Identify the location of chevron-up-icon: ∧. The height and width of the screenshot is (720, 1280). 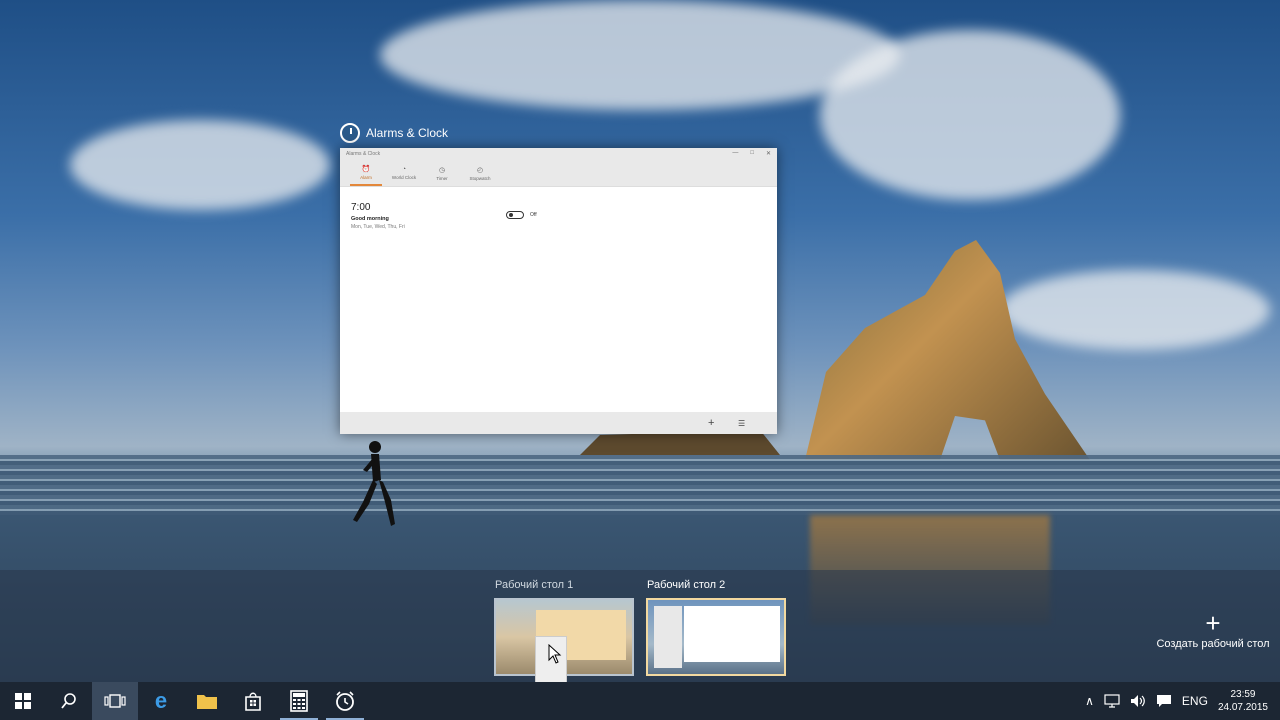
(1089, 701).